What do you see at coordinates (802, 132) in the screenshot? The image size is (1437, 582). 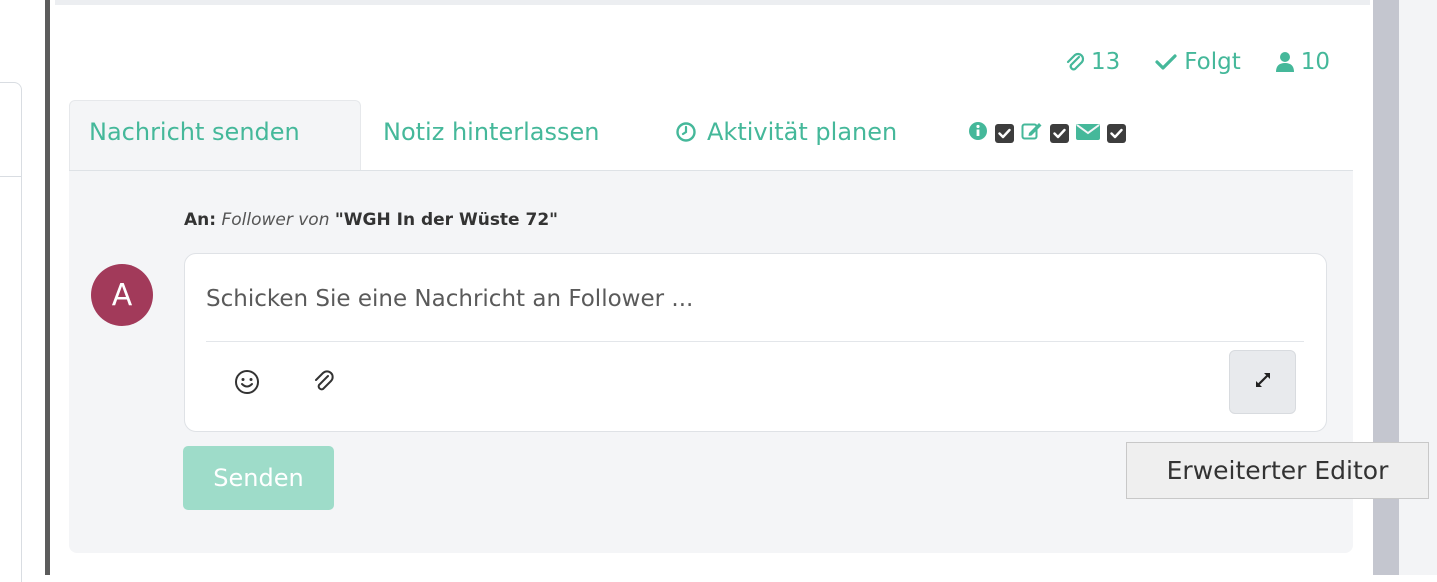 I see `tab-schedule-activity: Aktivität planen` at bounding box center [802, 132].